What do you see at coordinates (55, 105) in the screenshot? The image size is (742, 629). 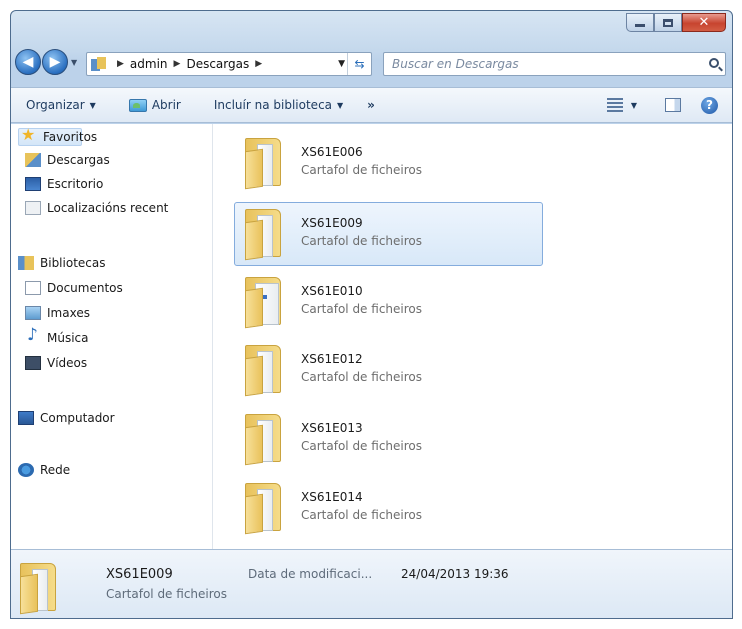 I see `organize-label: Organizar` at bounding box center [55, 105].